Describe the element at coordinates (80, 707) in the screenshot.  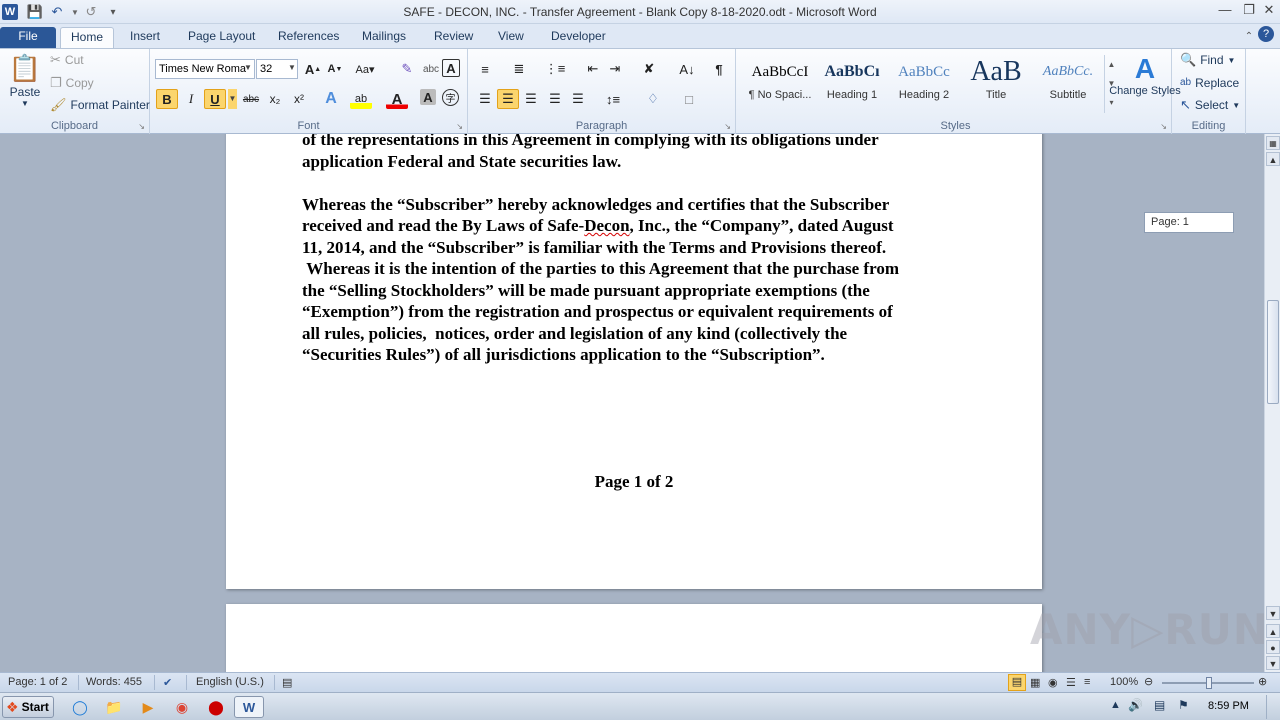
I see `internet-explorer-icon: ◯` at that location.